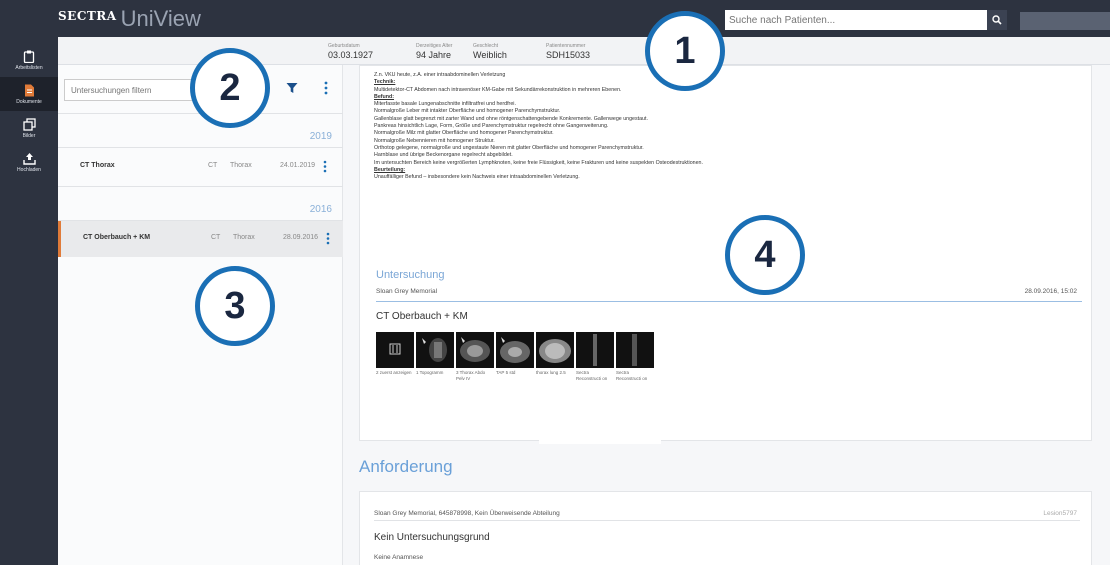 This screenshot has height=565, width=1110. Describe the element at coordinates (399, 557) in the screenshot. I see `anforderung-subline: Keine Anamnese` at that location.